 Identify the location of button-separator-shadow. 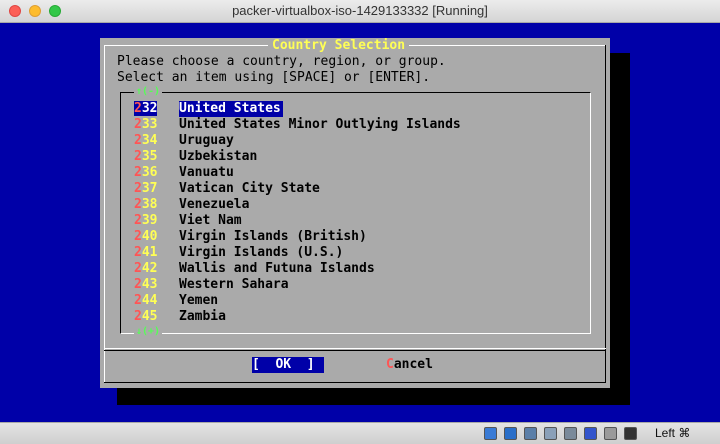
(355, 350).